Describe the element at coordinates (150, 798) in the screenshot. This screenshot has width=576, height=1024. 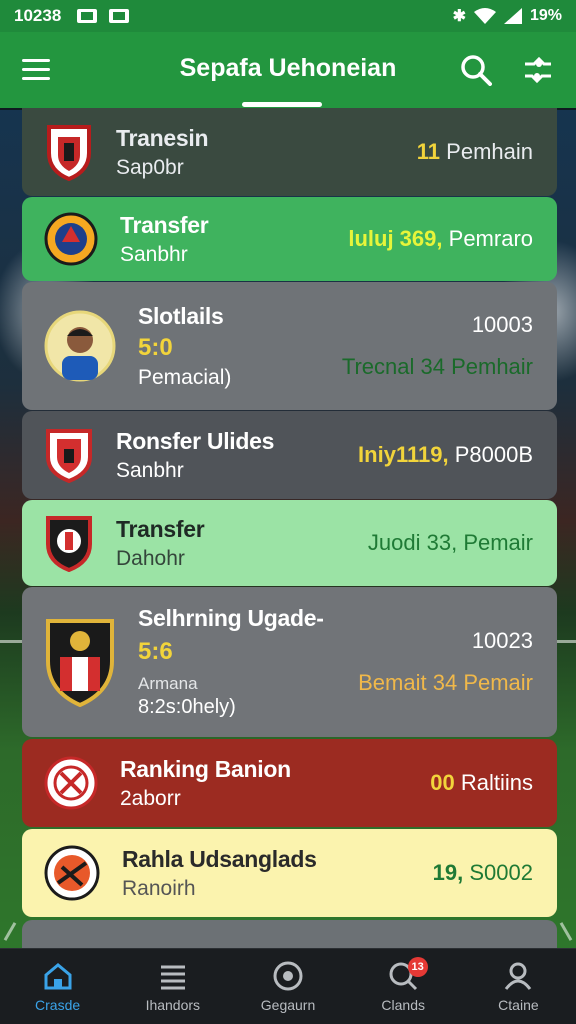
I see `card-subtitle: 2aborr` at that location.